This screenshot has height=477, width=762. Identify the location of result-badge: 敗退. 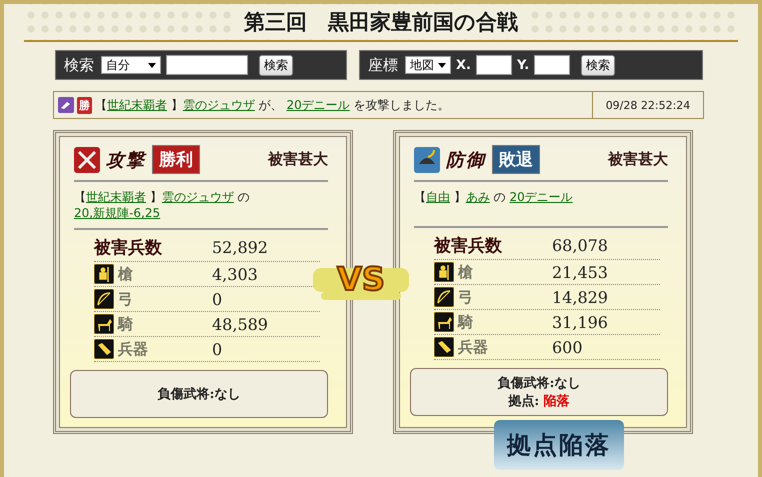
(516, 159).